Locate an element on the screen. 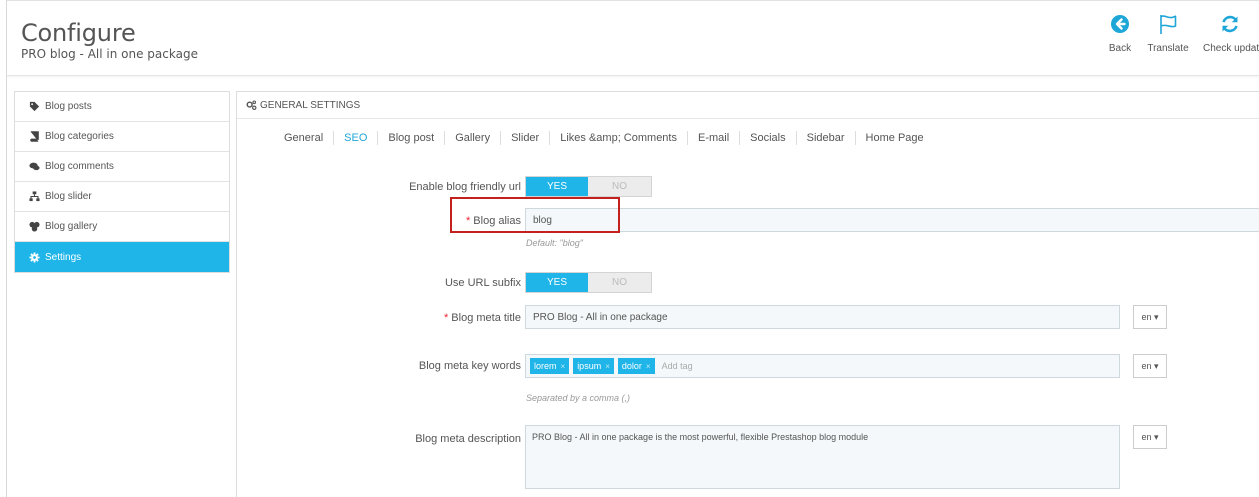 This screenshot has height=497, width=1259. sitemap-icon is located at coordinates (34, 196).